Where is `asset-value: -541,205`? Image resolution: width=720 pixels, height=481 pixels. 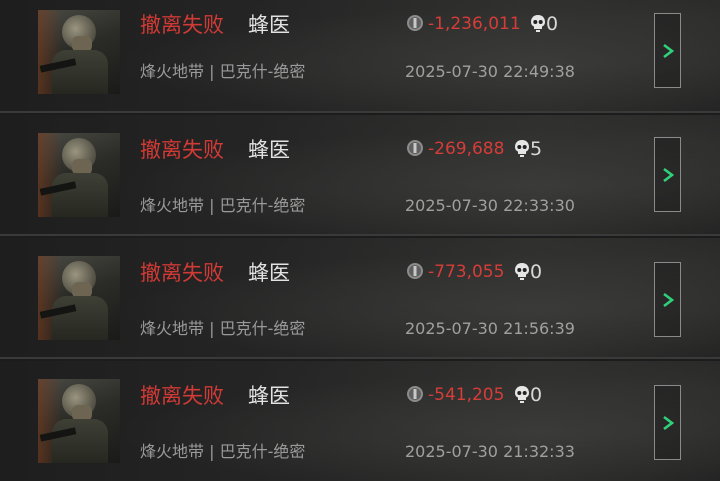 asset-value: -541,205 is located at coordinates (466, 395).